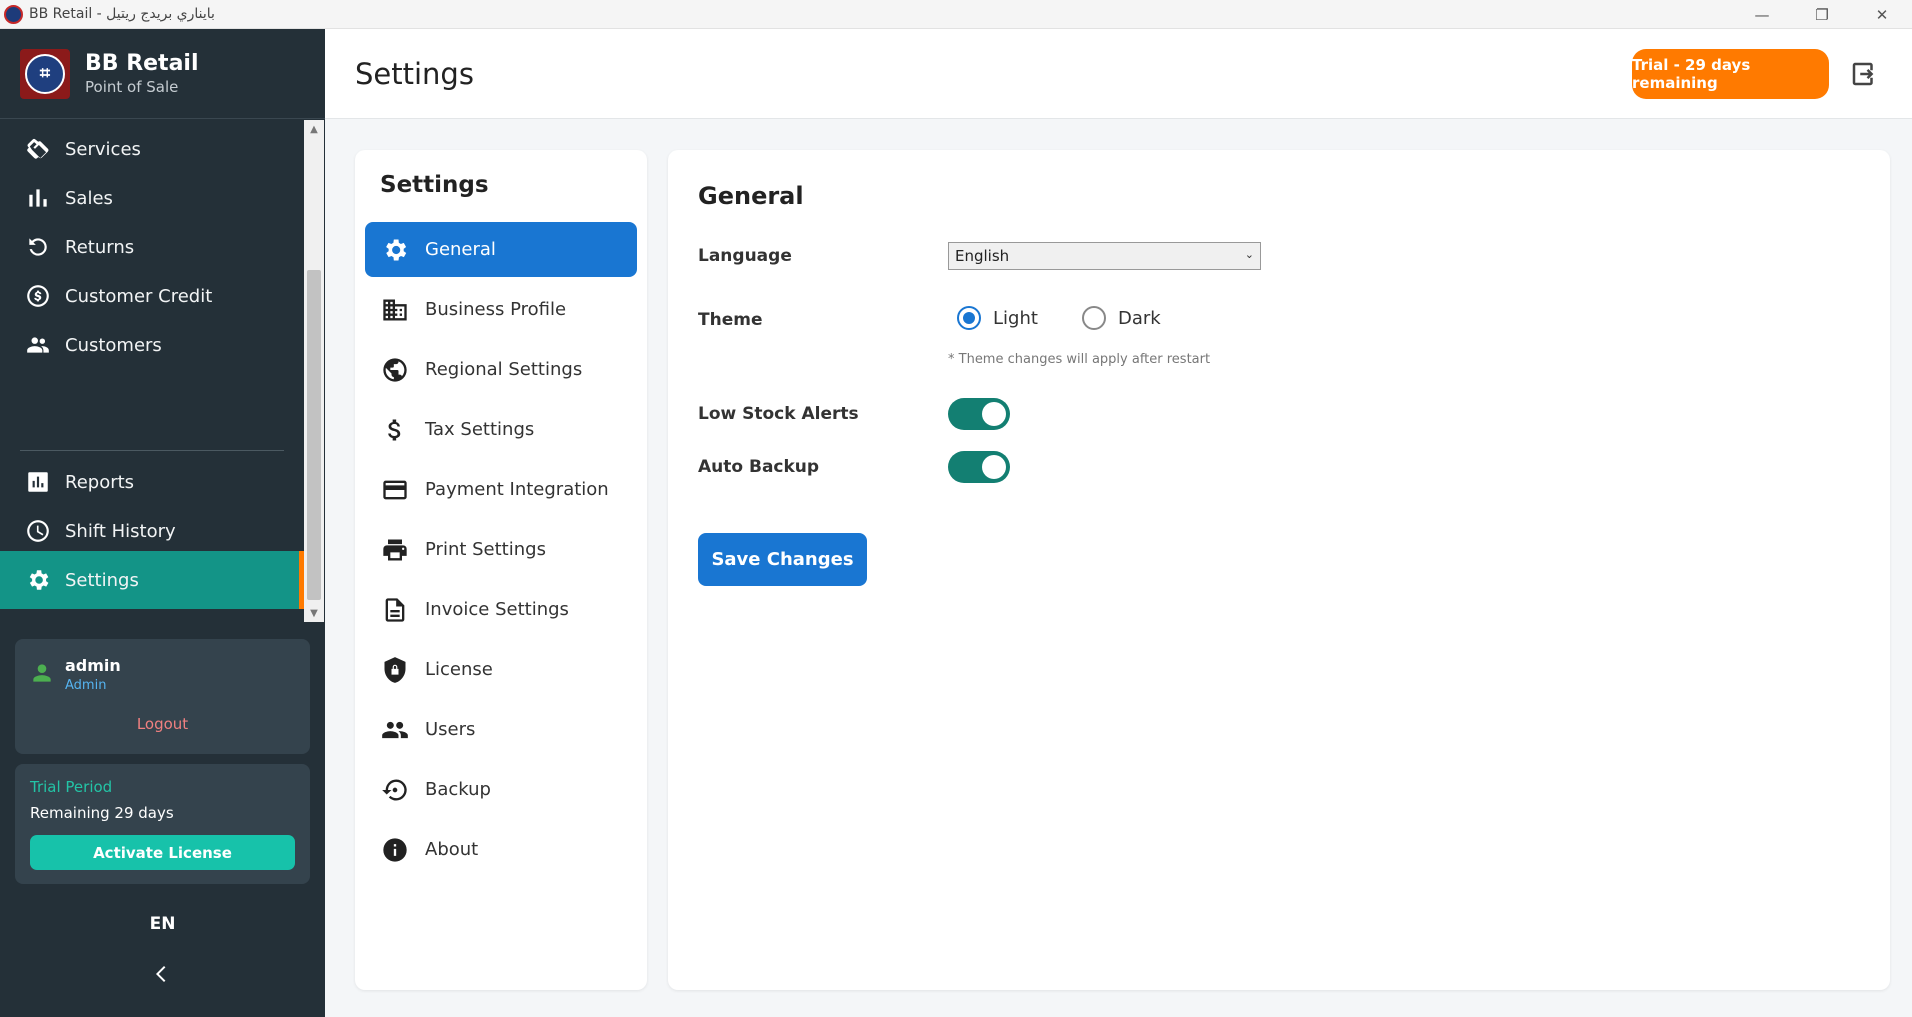 The image size is (1912, 1017). Describe the element at coordinates (42, 673) in the screenshot. I see `user-avatar-icon` at that location.